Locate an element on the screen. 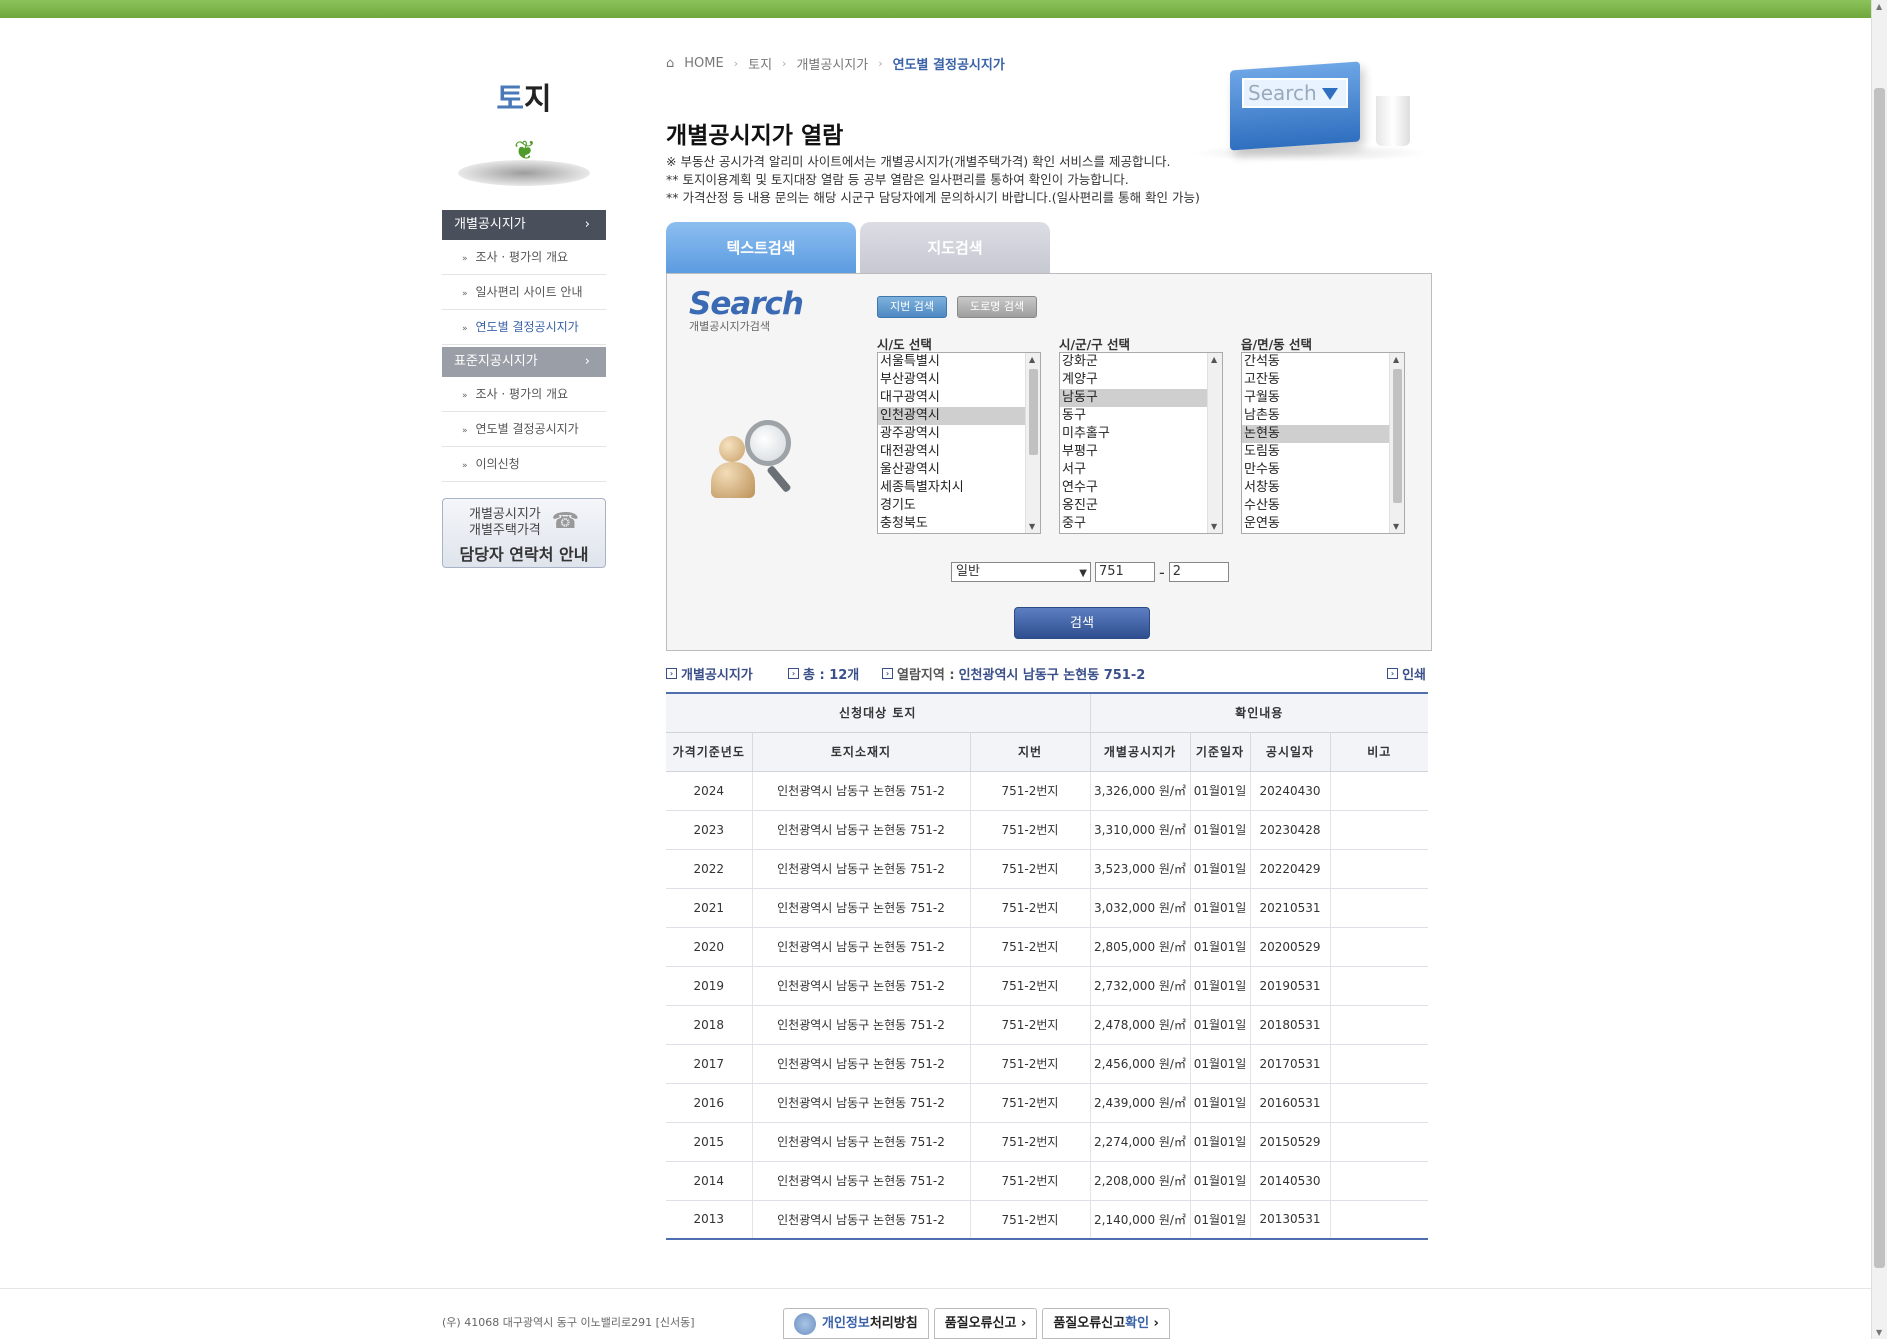 The width and height of the screenshot is (1887, 1339). home-icon: ⌂ is located at coordinates (670, 63).